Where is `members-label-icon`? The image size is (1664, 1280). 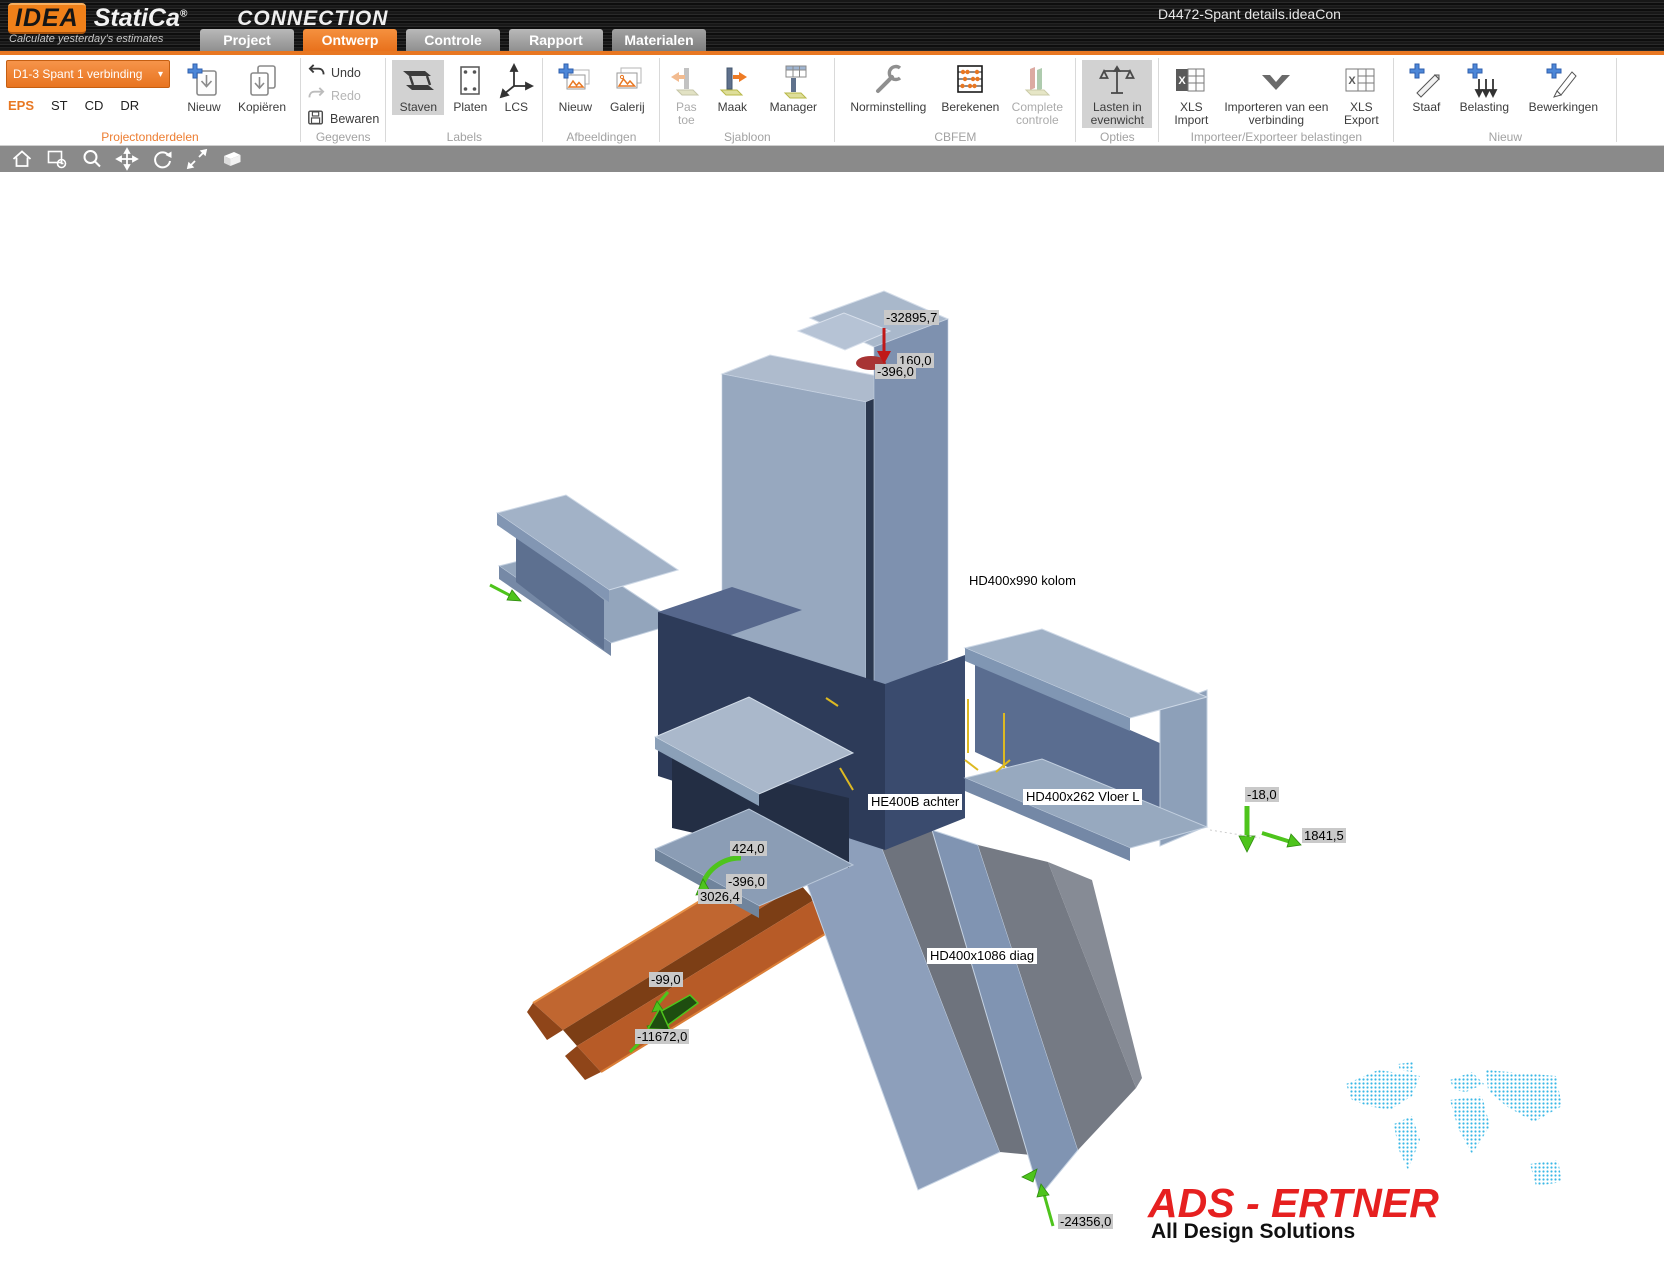 members-label-icon is located at coordinates (418, 81).